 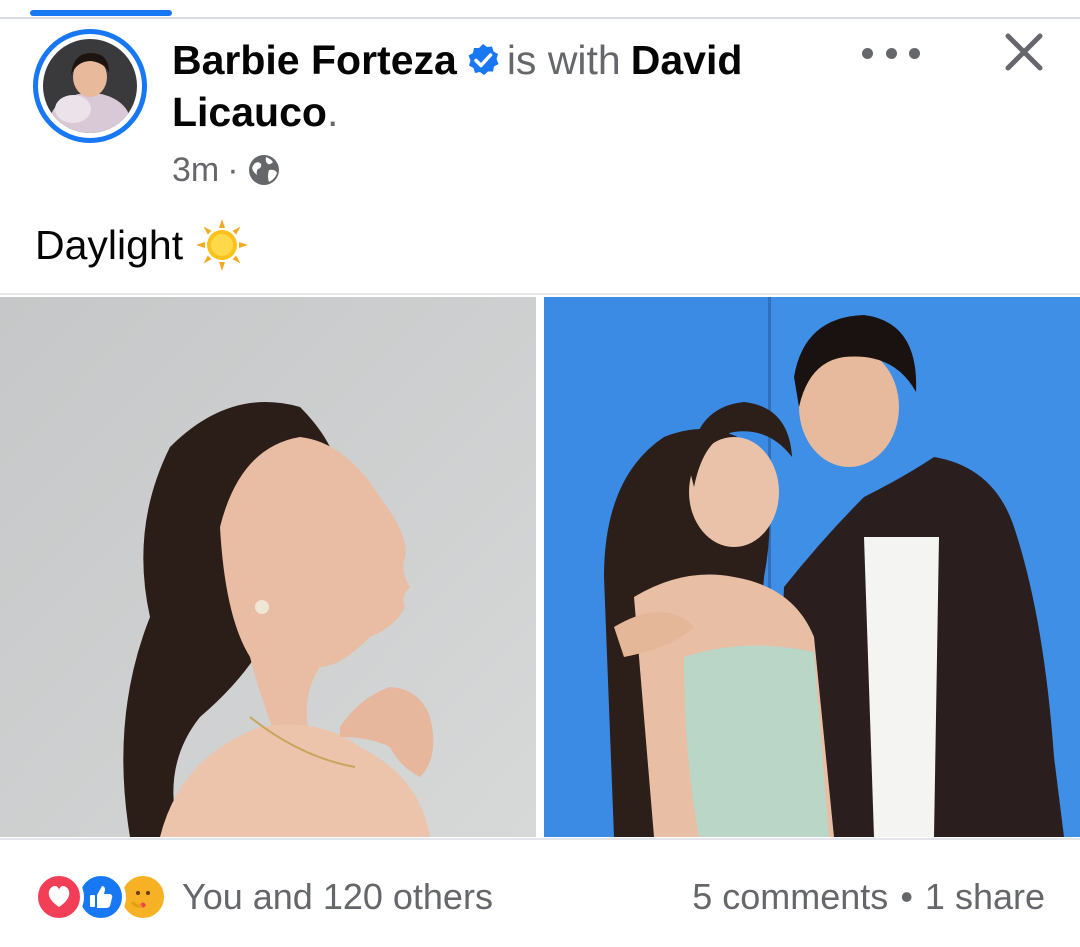 I want to click on more-options-button, so click(x=891, y=53).